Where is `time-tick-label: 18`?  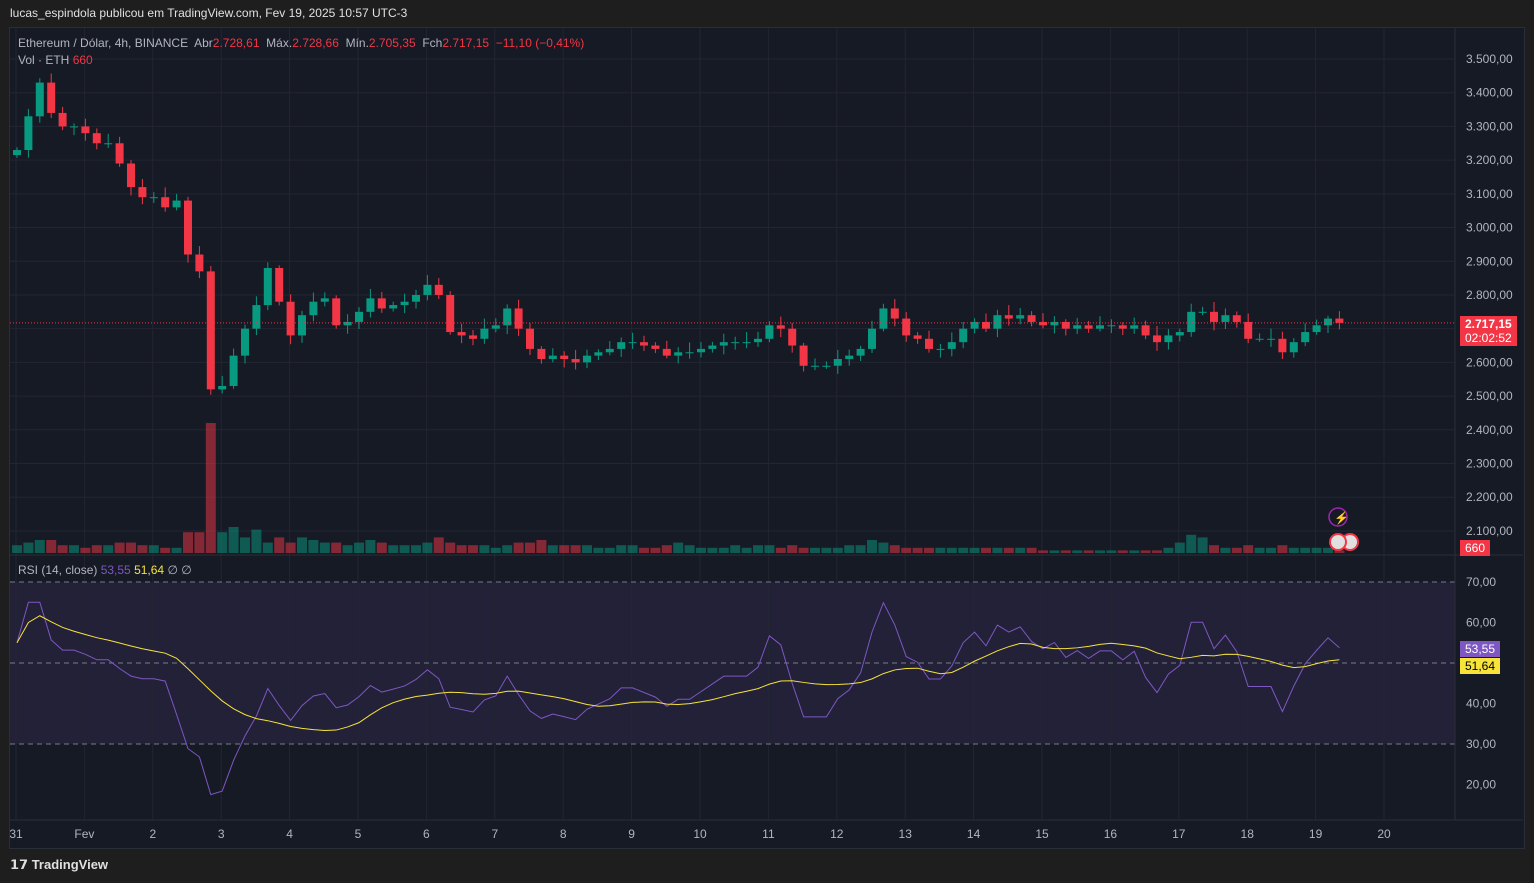
time-tick-label: 18 is located at coordinates (1248, 834).